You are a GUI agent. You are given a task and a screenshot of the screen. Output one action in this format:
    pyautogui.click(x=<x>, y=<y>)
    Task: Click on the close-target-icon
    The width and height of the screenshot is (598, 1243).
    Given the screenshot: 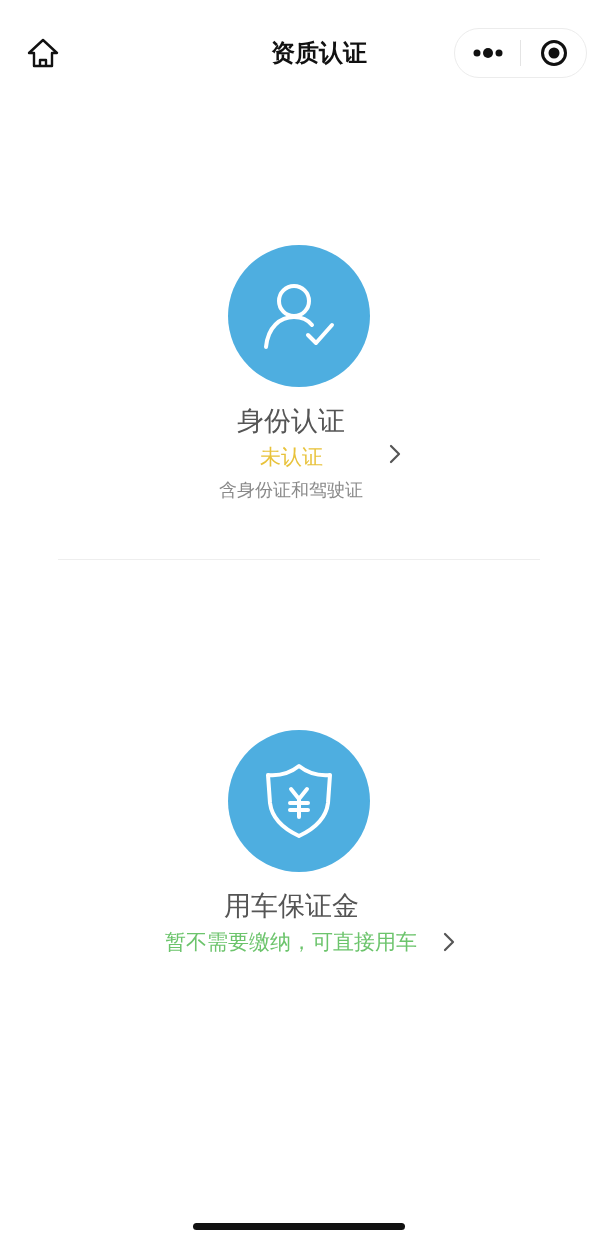 What is the action you would take?
    pyautogui.click(x=553, y=53)
    